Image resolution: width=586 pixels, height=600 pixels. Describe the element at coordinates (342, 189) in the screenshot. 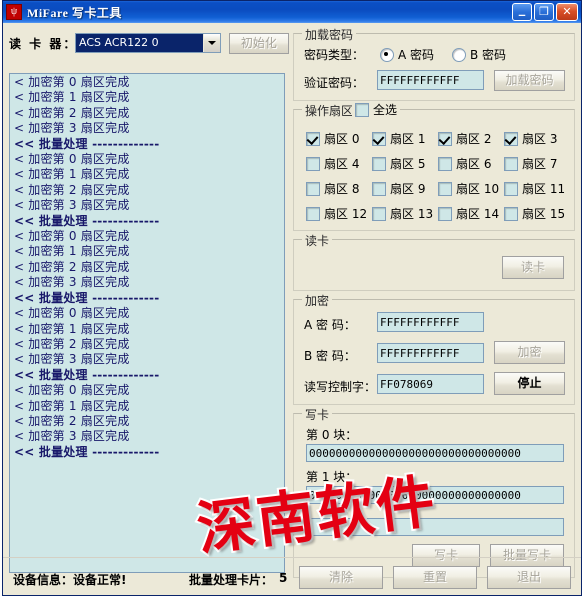

I see `sector-checkbox-label: 扇区 8` at that location.